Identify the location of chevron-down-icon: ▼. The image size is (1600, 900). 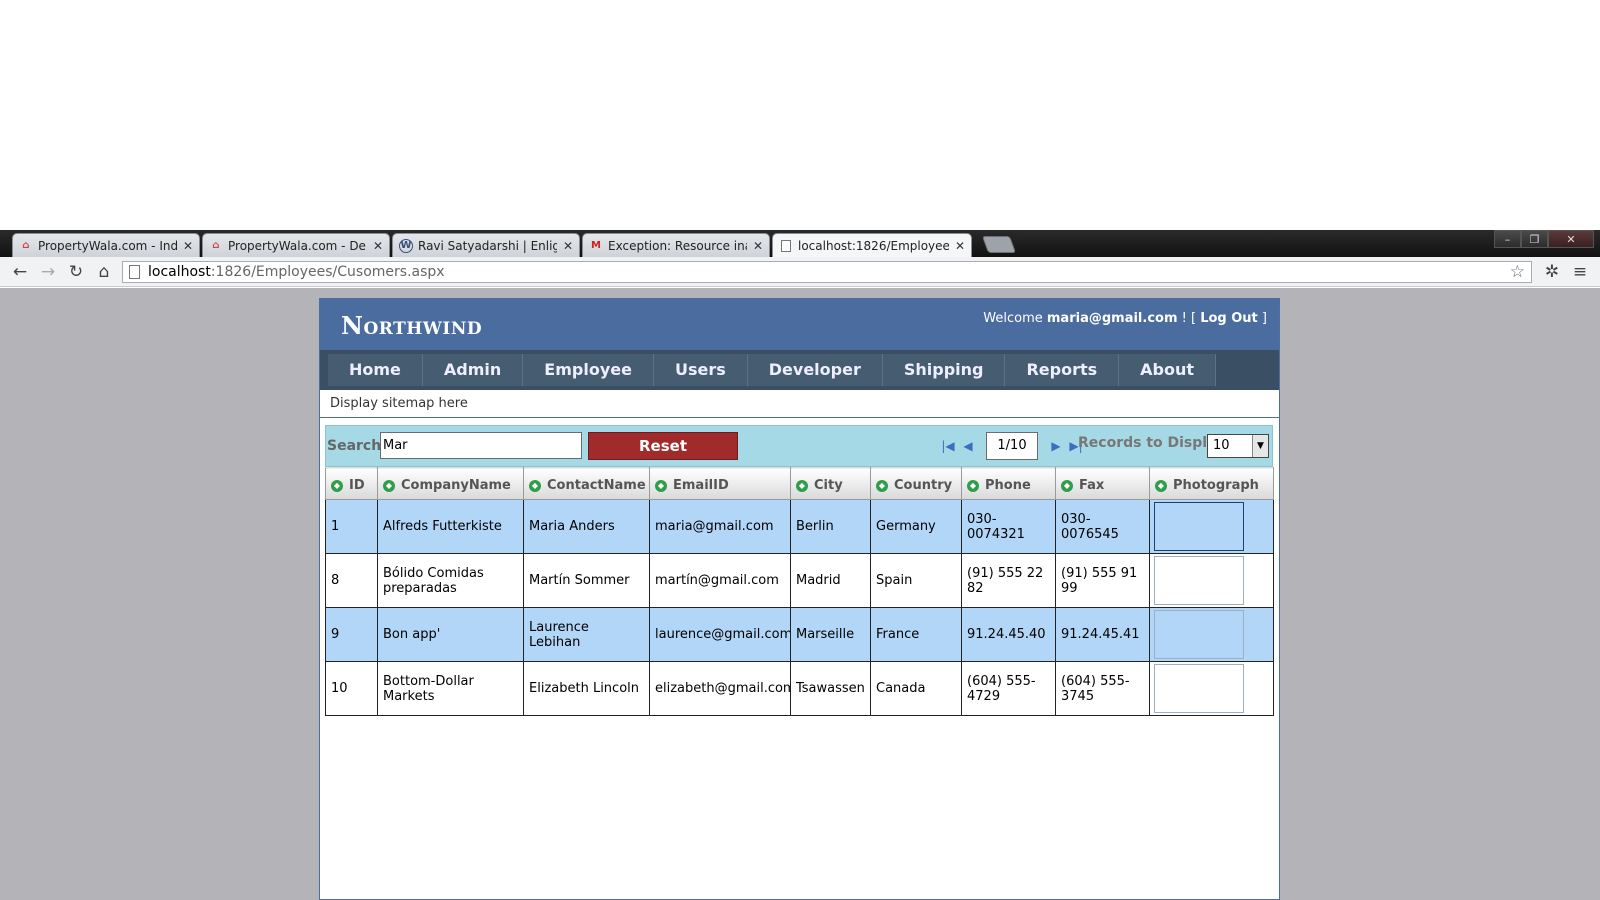
(1260, 446).